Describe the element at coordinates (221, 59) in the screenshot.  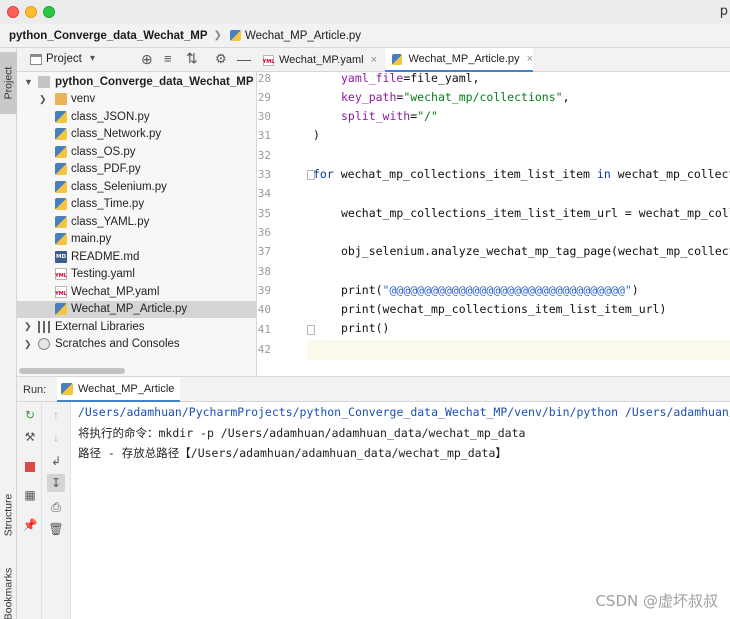
I see `gear-icon: ⚙` at that location.